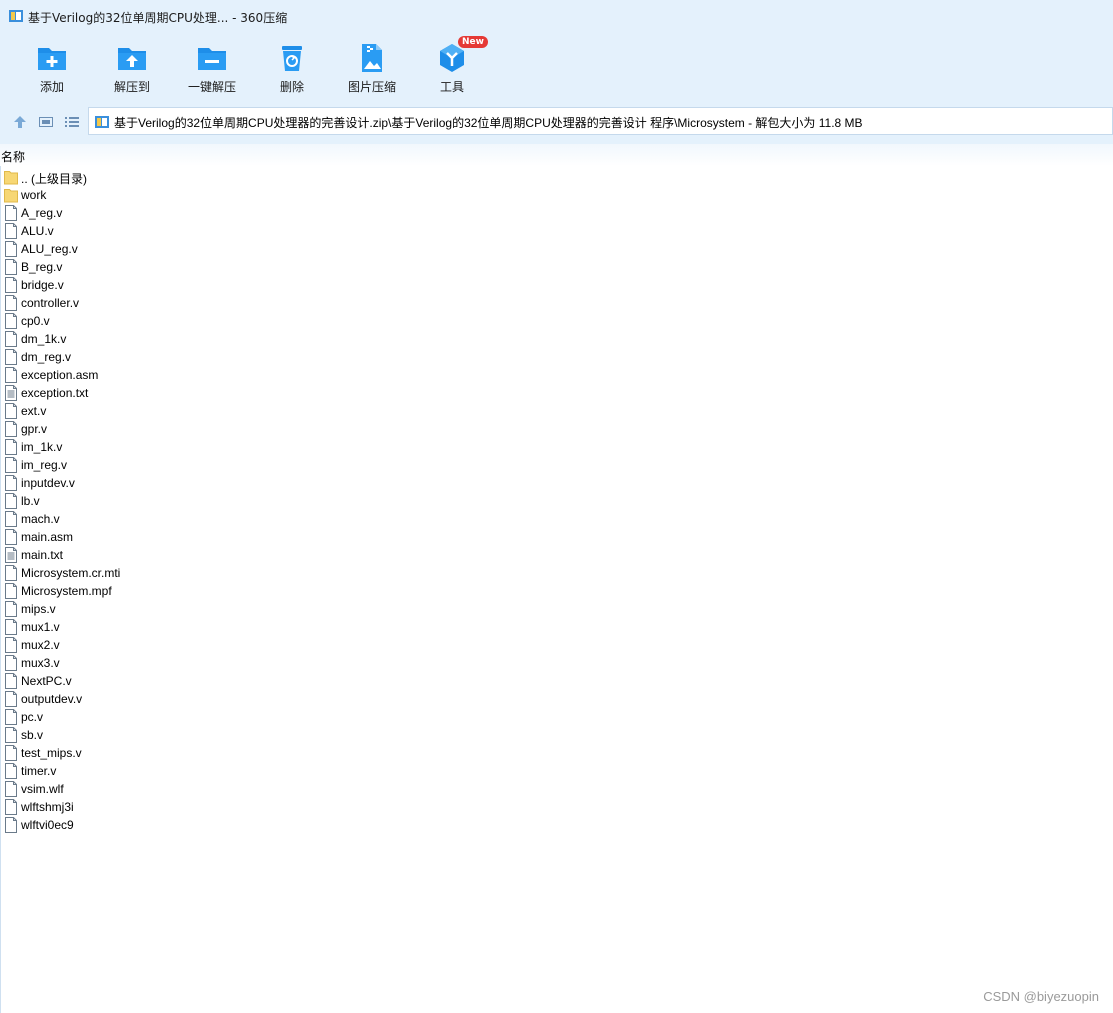 The height and width of the screenshot is (1013, 1113). Describe the element at coordinates (38, 609) in the screenshot. I see `file-name: mips.v` at that location.